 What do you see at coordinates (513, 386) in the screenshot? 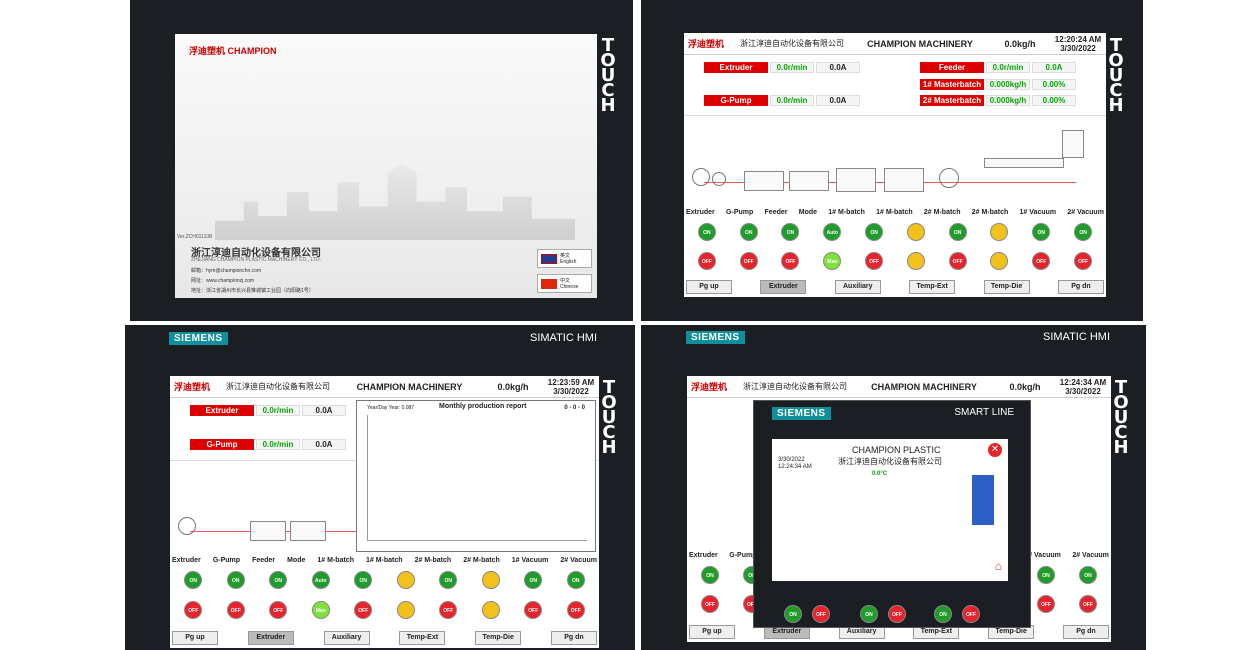
I see `output-rate: 0.0kg/h` at bounding box center [513, 386].